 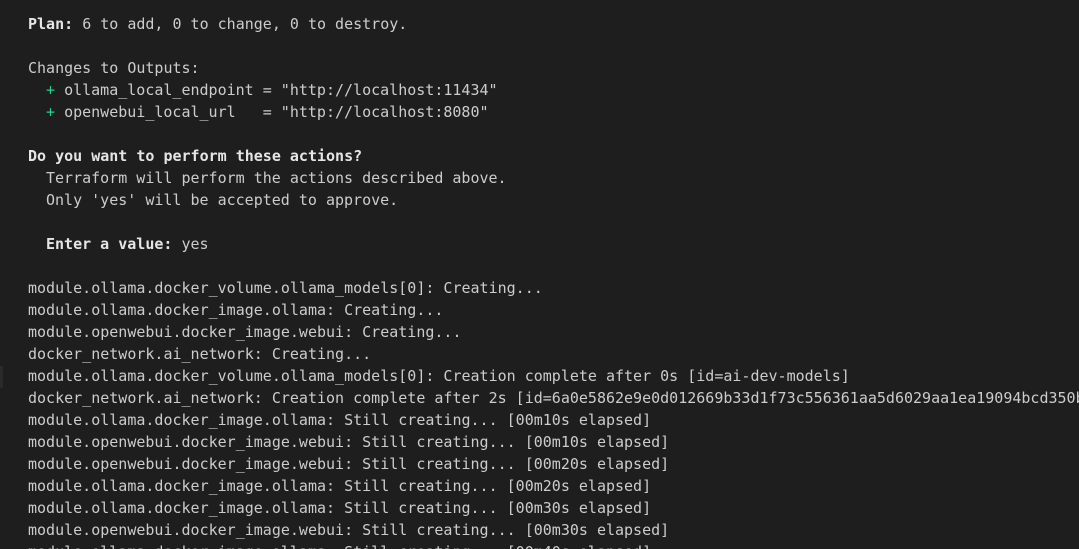 I want to click on confirm-info: Only 'yes' will be accepted to approve., so click(x=222, y=200).